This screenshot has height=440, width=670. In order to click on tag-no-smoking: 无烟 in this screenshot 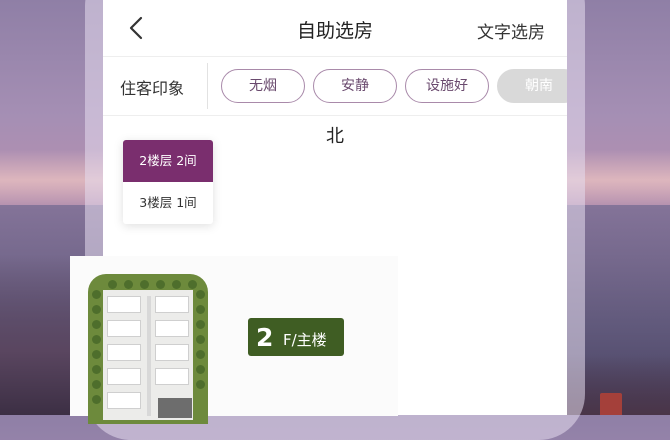, I will do `click(263, 86)`.